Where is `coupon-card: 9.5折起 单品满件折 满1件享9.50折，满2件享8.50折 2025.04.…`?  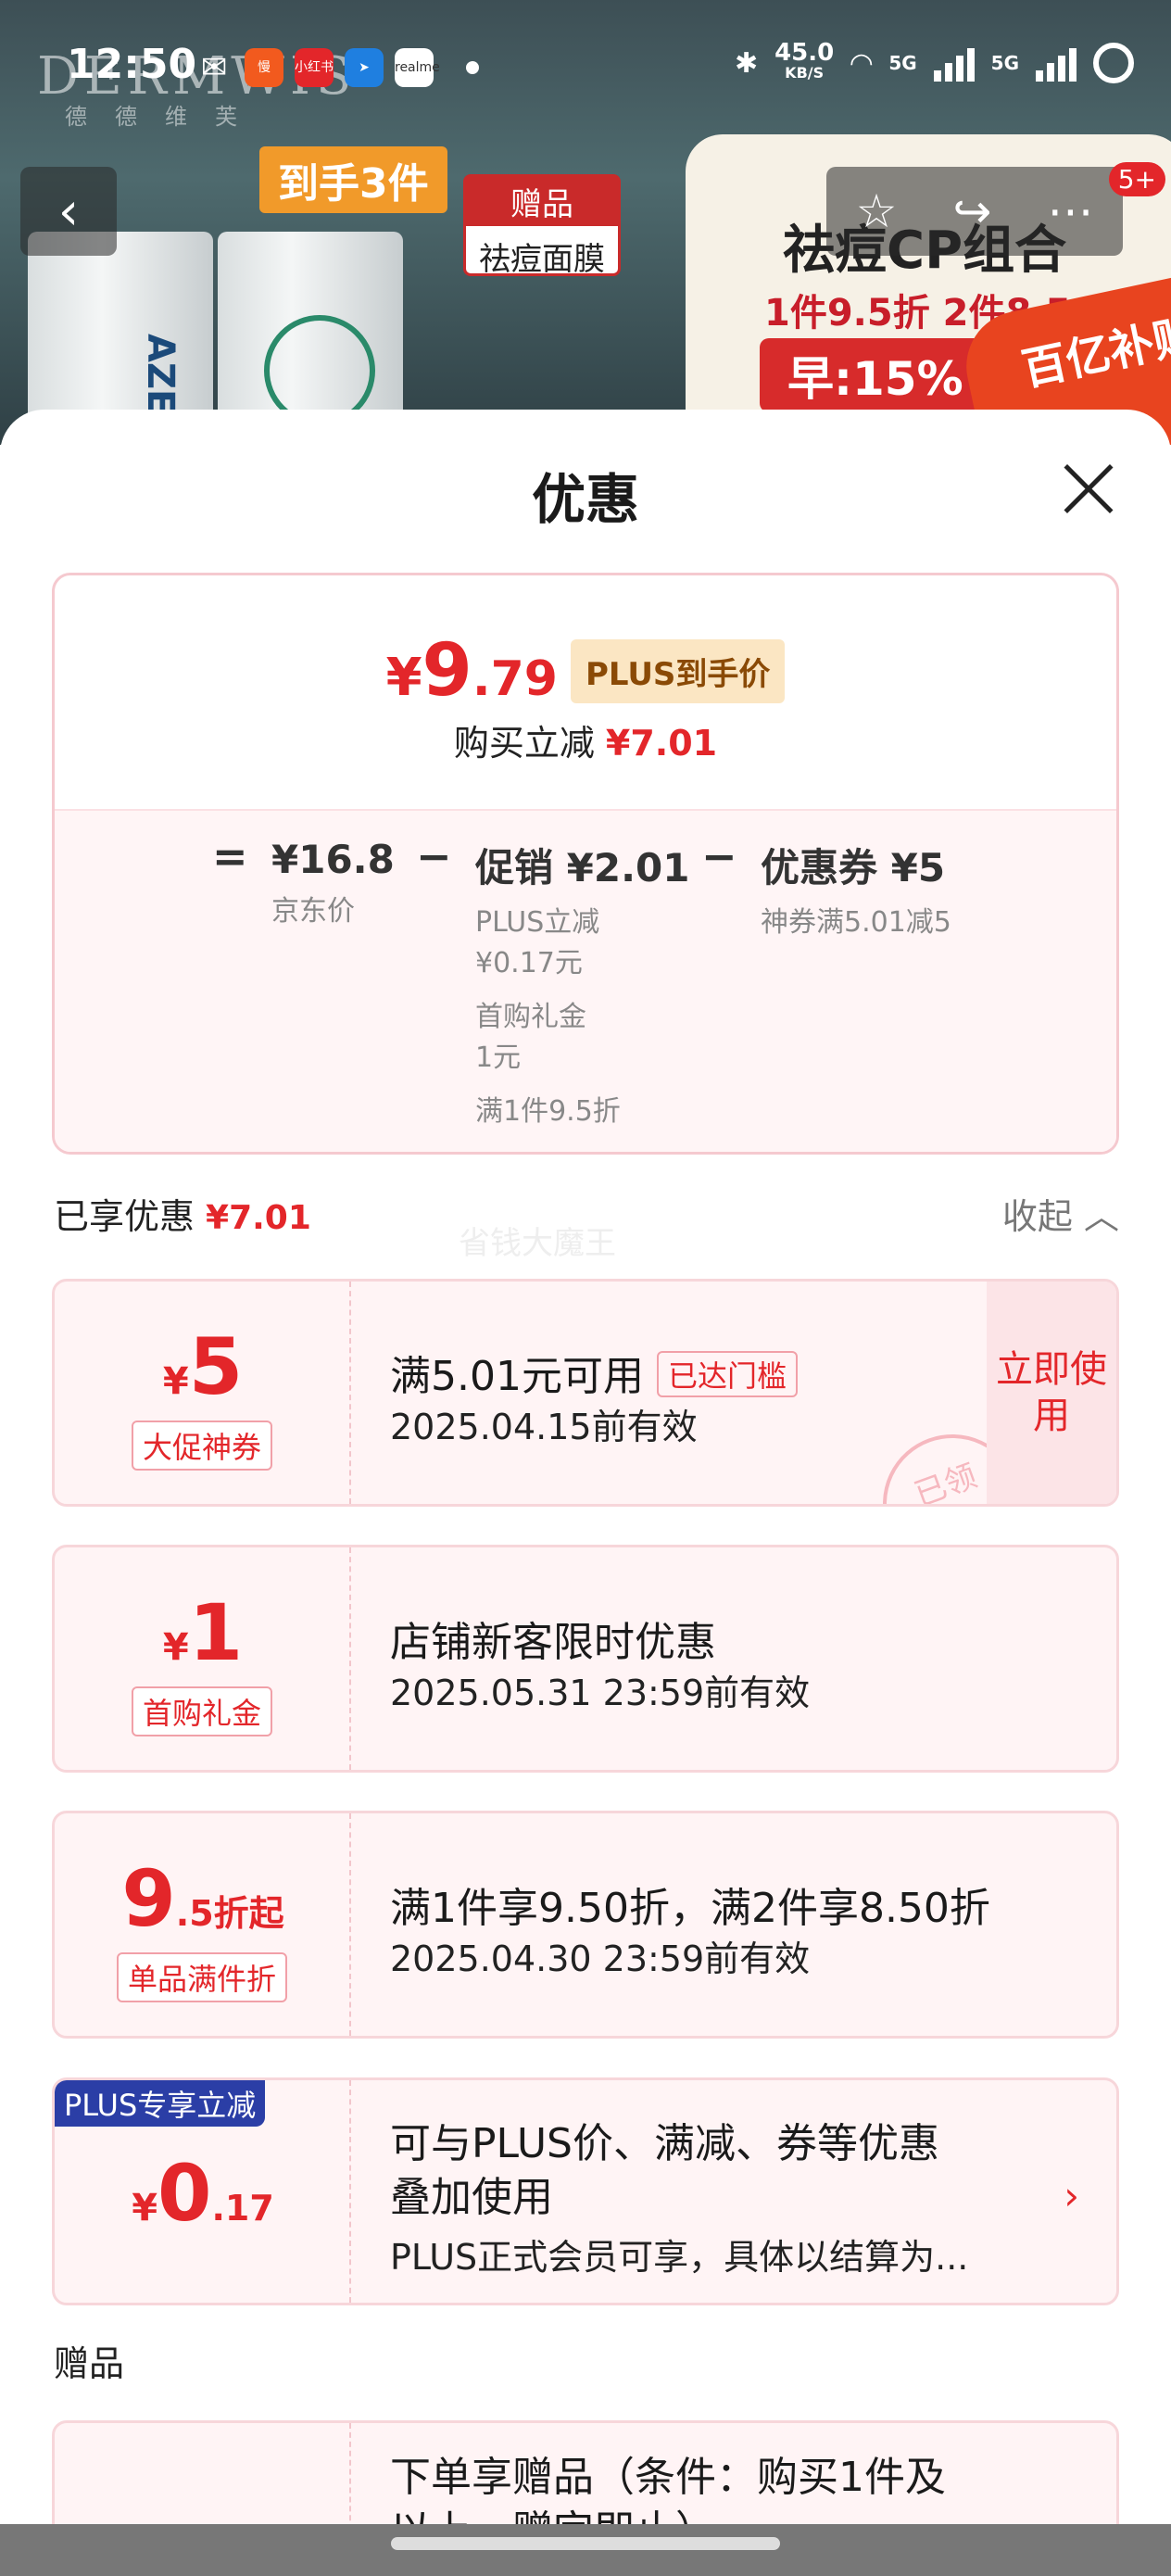
coupon-card: 9.5折起 单品满件折 满1件享9.50折，满2件享8.50折 2025.04.… is located at coordinates (585, 1925).